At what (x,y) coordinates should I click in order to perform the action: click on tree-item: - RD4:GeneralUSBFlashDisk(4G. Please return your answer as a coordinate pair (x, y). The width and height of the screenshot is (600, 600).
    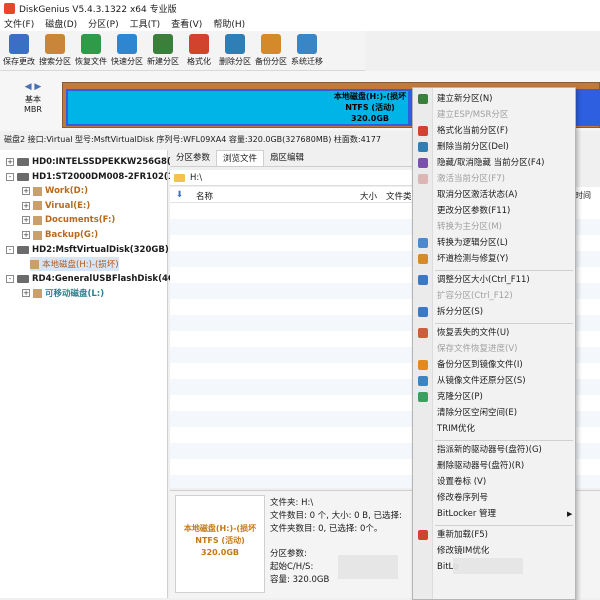
    Looking at the image, I should click on (90, 279).